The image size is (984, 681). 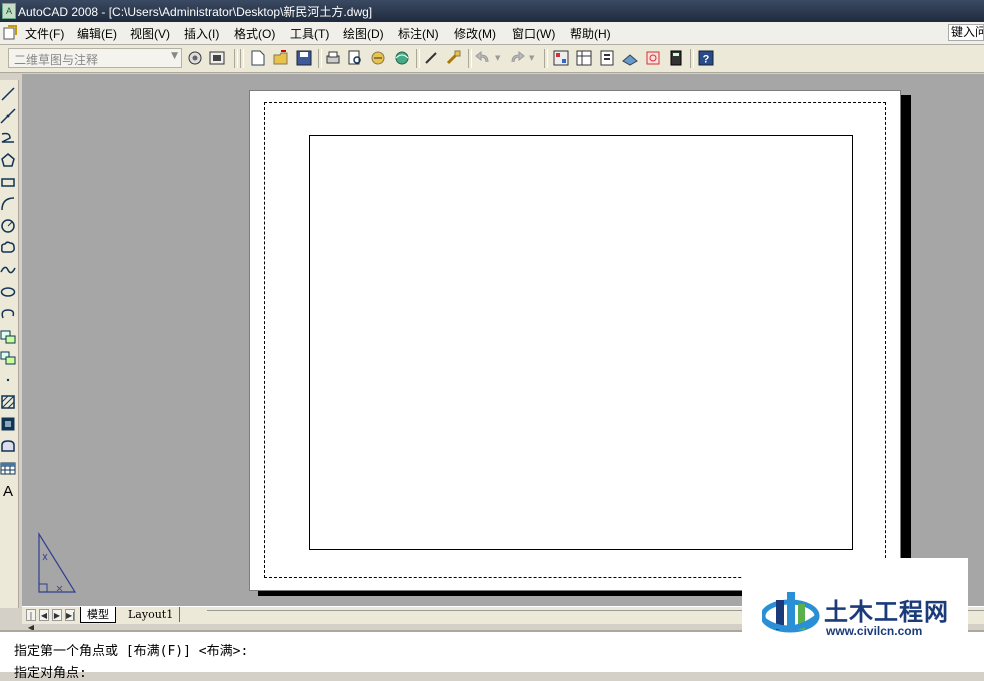 I want to click on plot-icon, so click(x=333, y=58).